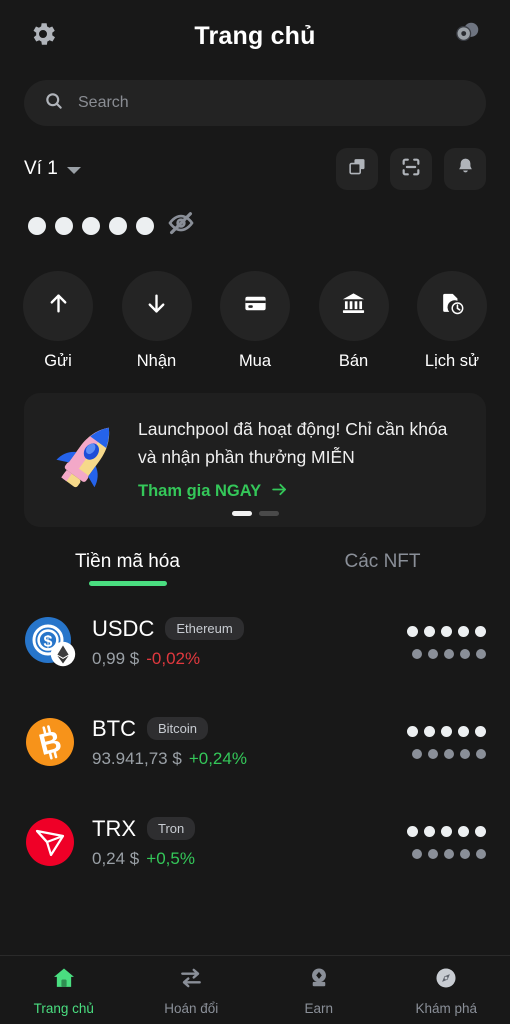 The height and width of the screenshot is (1024, 510). What do you see at coordinates (41, 168) in the screenshot?
I see `wallet-name-label: Ví 1` at bounding box center [41, 168].